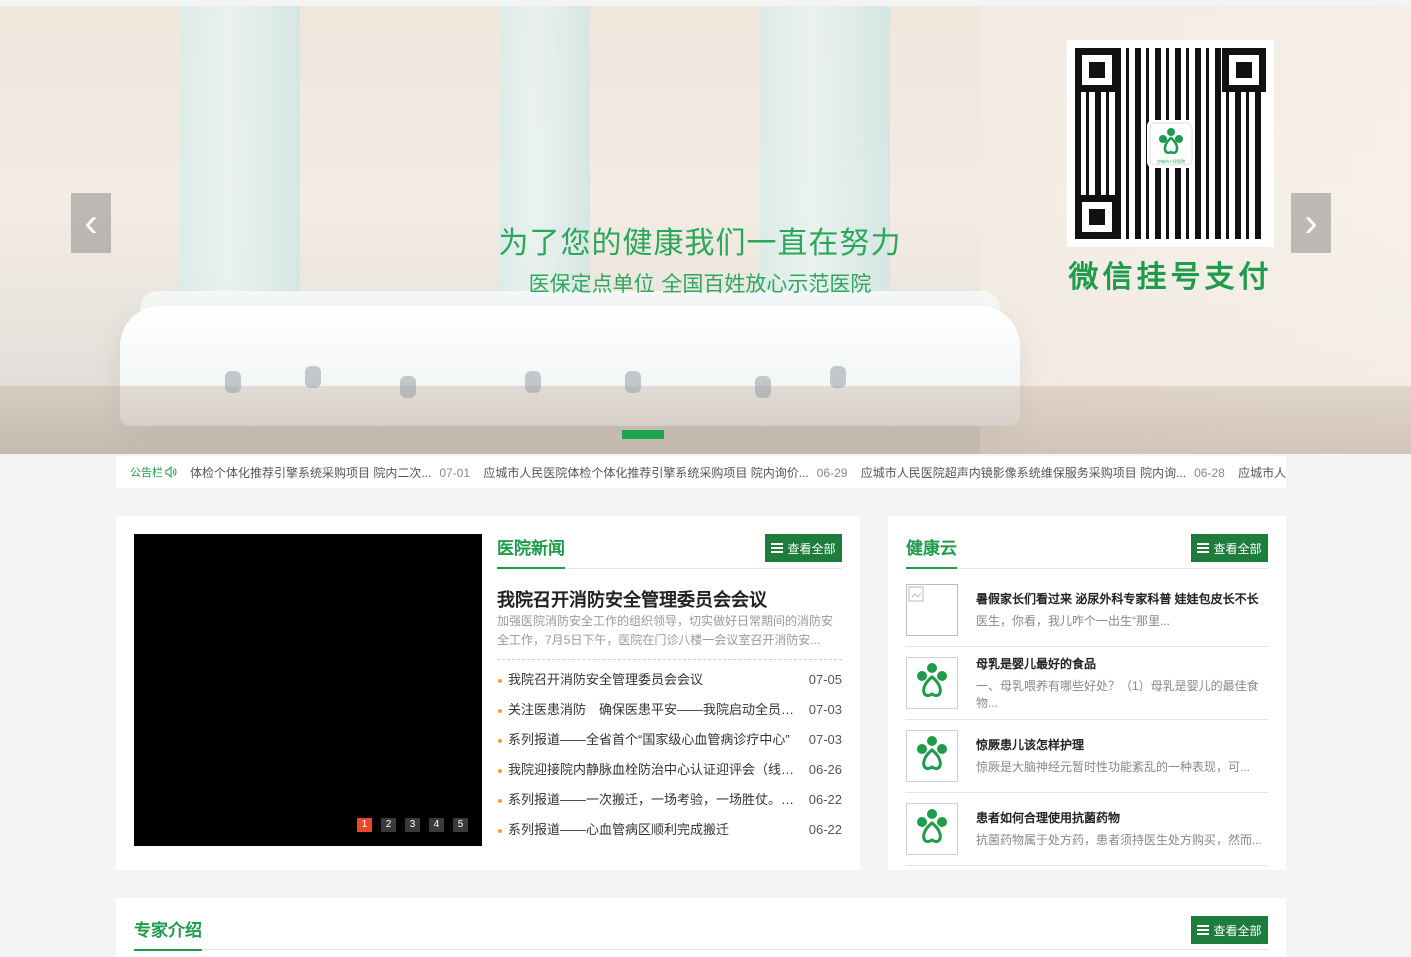 The height and width of the screenshot is (957, 1411). I want to click on list-item: 我院迎接院内静脉血栓防治中心认证迎评会（线上） 06-26, so click(669, 771).